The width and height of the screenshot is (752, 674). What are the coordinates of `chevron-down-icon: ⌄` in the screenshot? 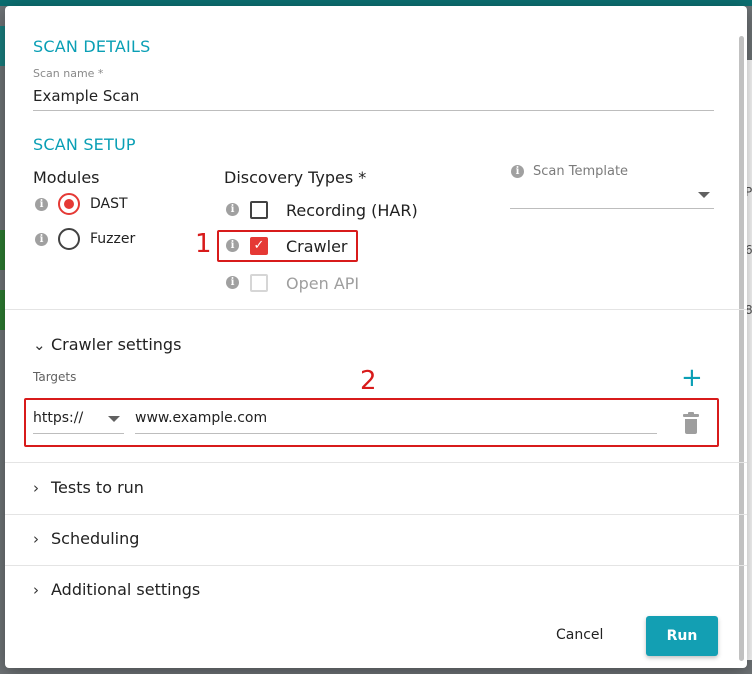 It's located at (39, 345).